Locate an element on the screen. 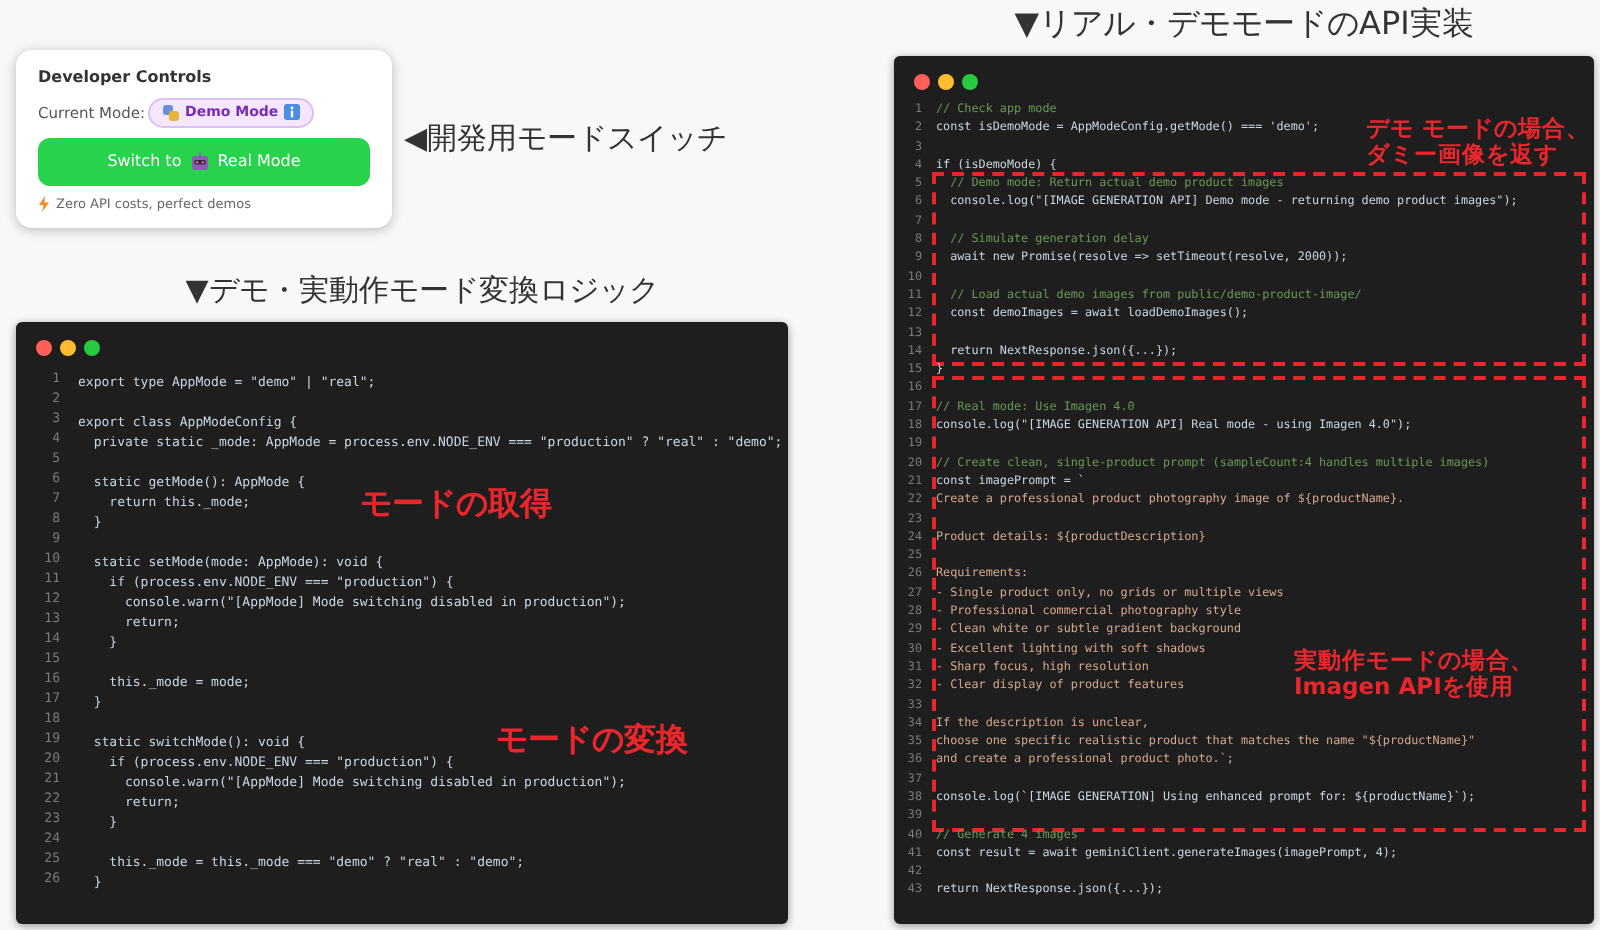  annotation-text: モードの取得 is located at coordinates (456, 504).